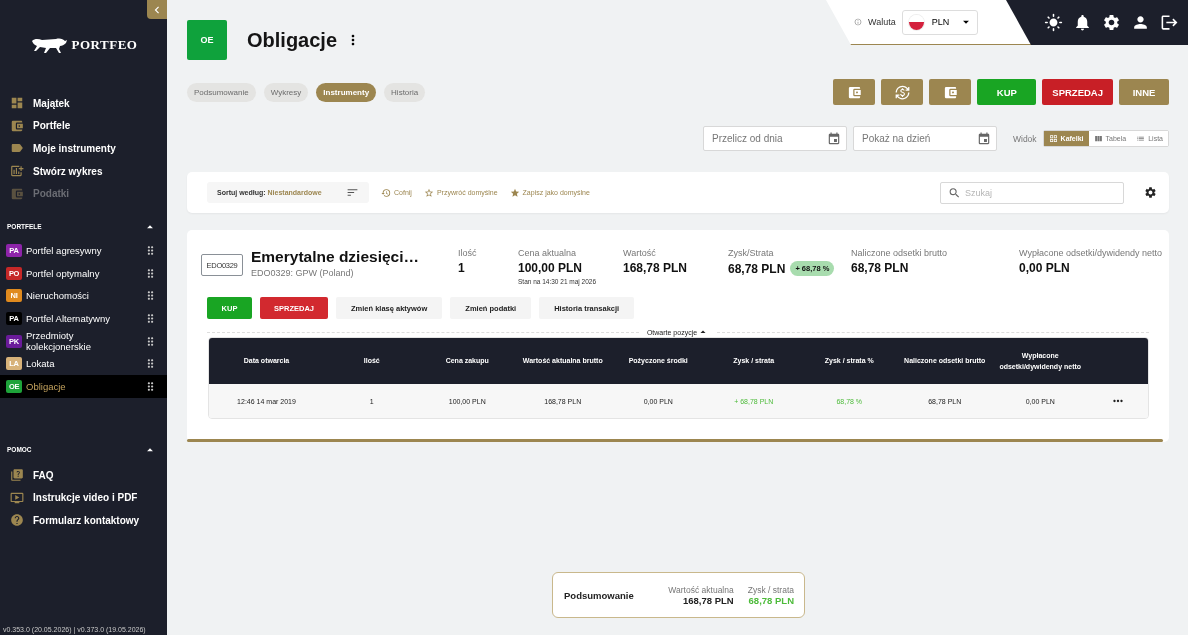 This screenshot has width=1188, height=635. Describe the element at coordinates (548, 253) in the screenshot. I see `stat-label: Cena aktualna` at that location.